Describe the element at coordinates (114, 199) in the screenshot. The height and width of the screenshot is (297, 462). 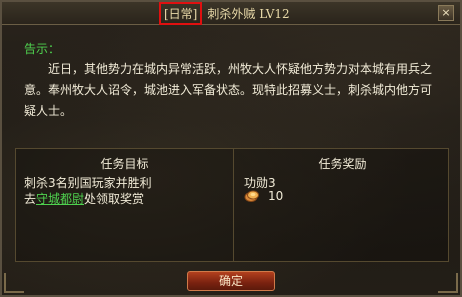
I see `goal-turn-in-suffix: 处领取奖赏` at that location.